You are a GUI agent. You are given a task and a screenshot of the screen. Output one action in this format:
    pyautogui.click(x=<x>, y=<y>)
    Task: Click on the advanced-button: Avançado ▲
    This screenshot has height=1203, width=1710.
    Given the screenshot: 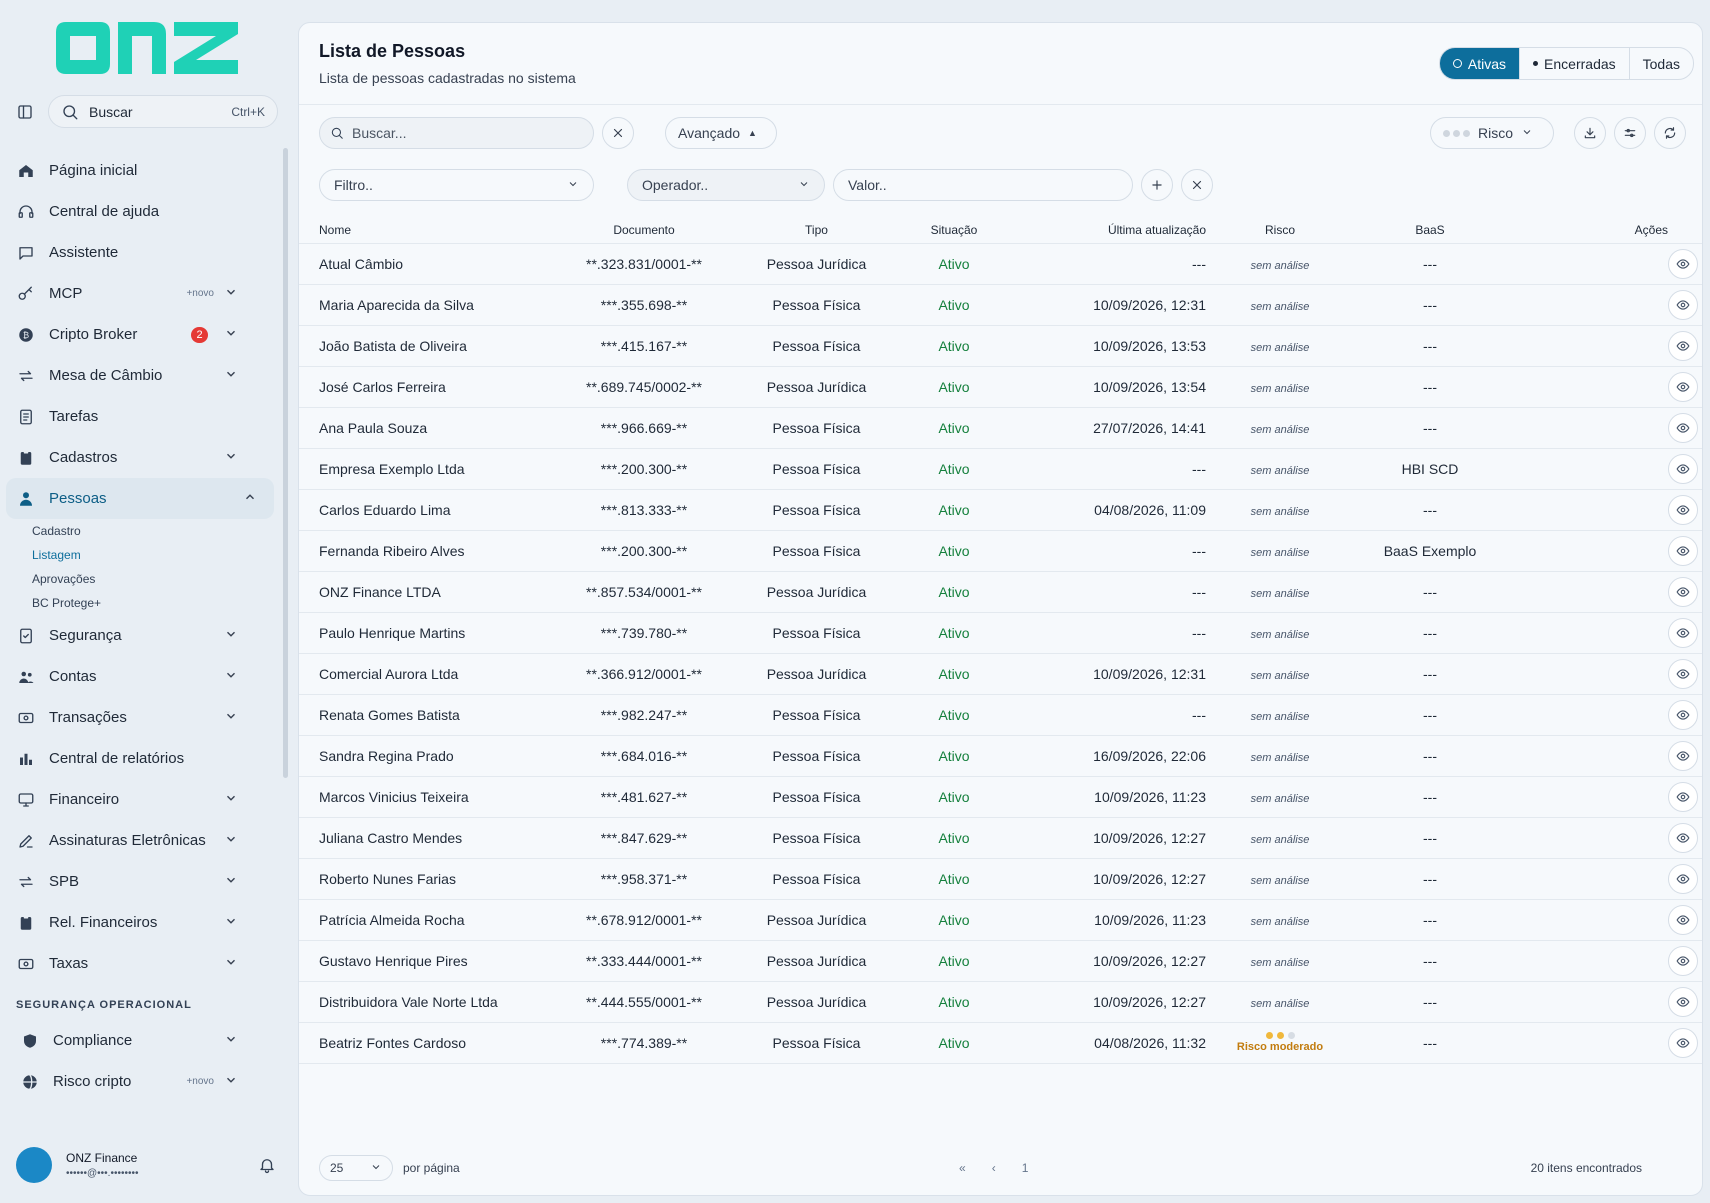 What is the action you would take?
    pyautogui.click(x=721, y=133)
    